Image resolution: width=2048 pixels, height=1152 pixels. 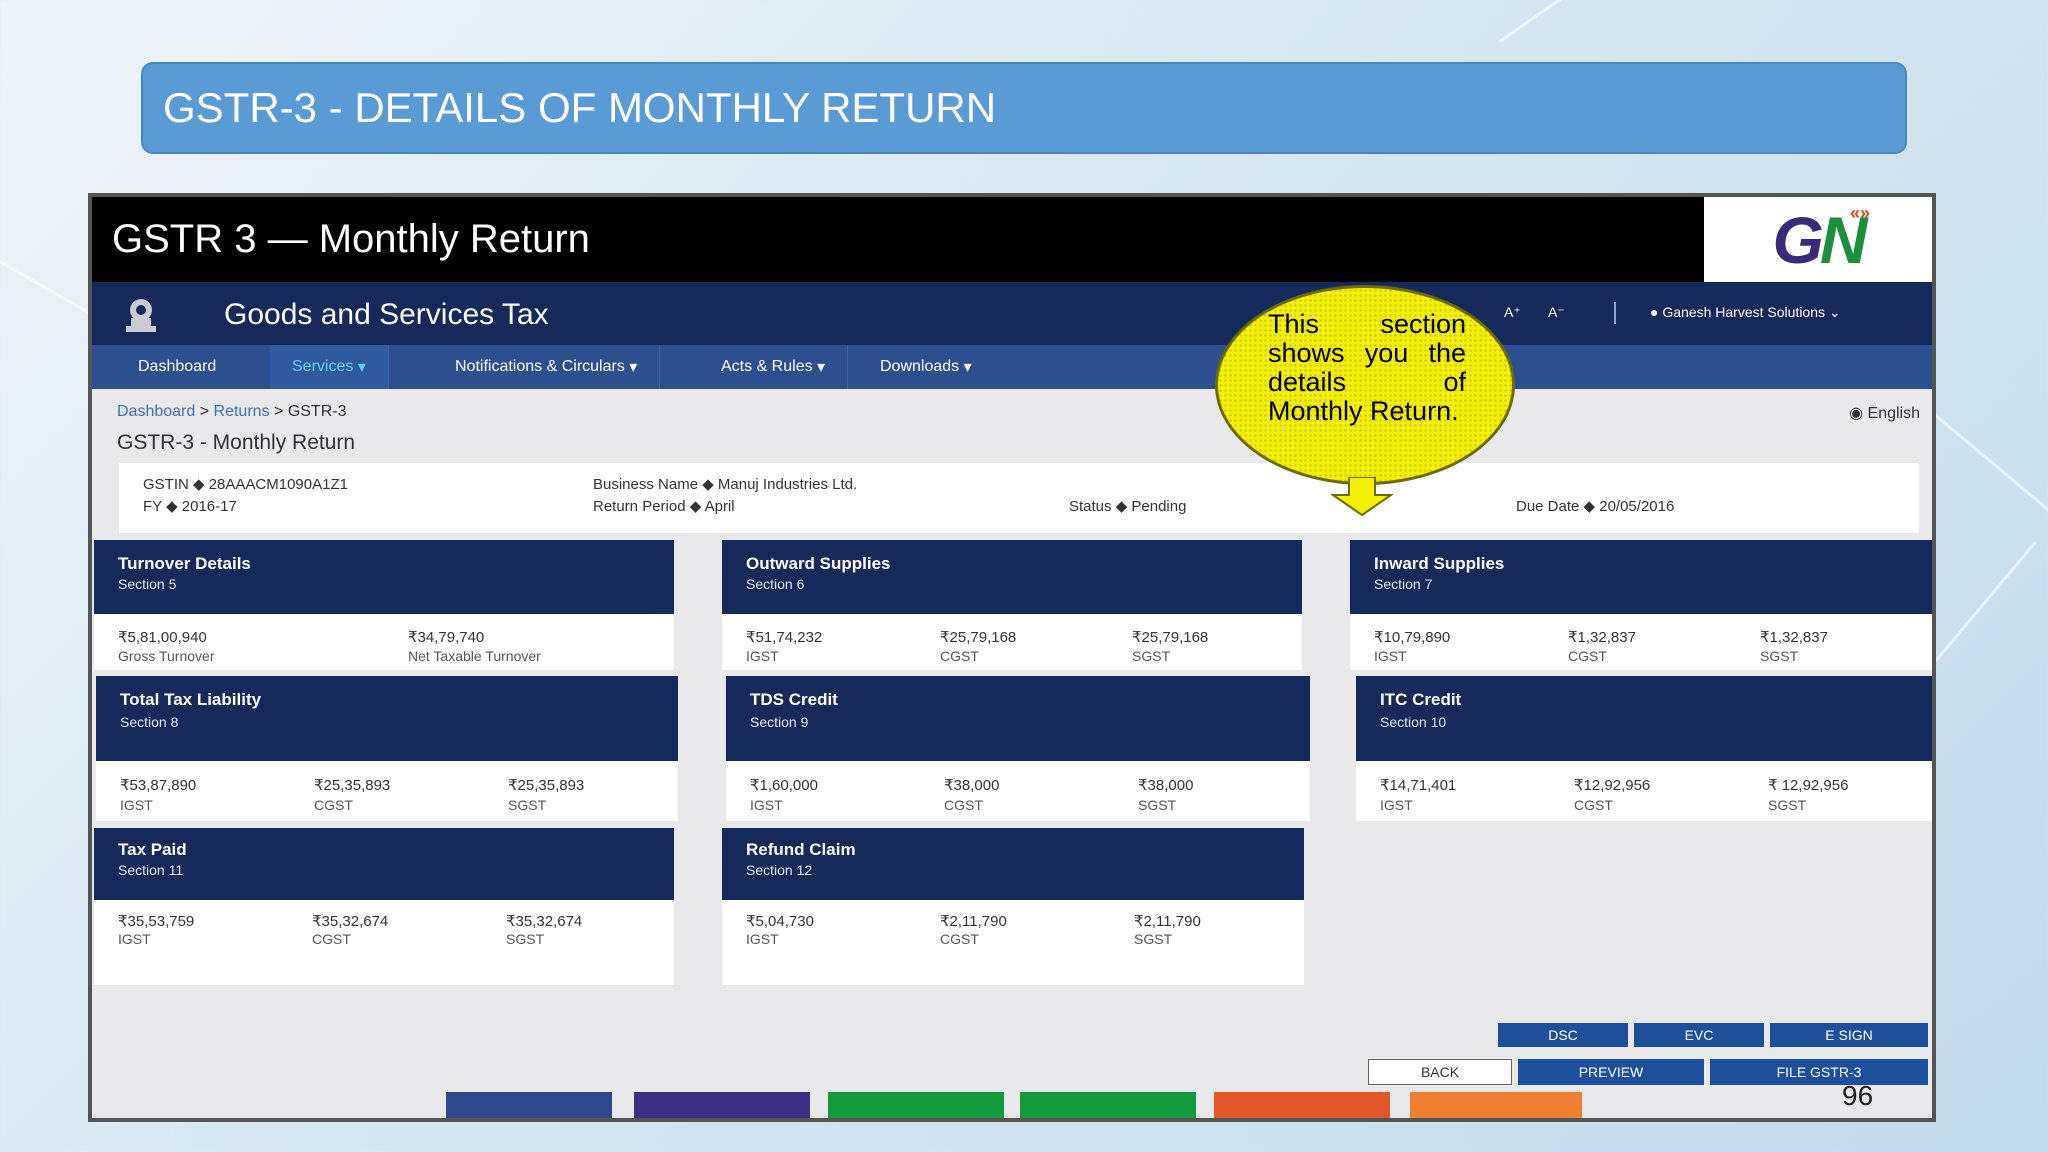 What do you see at coordinates (1819, 1072) in the screenshot?
I see `file-gstr3-button: FILE GSTR-3` at bounding box center [1819, 1072].